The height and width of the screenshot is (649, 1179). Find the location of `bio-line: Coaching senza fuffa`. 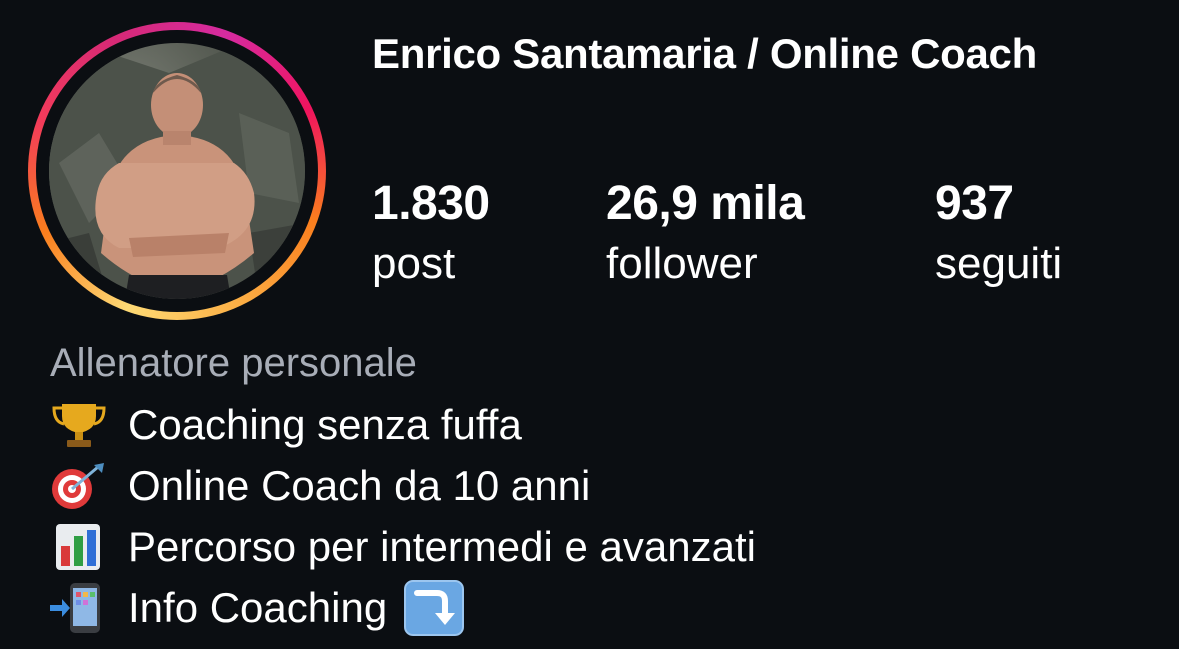

bio-line: Coaching senza fuffa is located at coordinates (402, 424).